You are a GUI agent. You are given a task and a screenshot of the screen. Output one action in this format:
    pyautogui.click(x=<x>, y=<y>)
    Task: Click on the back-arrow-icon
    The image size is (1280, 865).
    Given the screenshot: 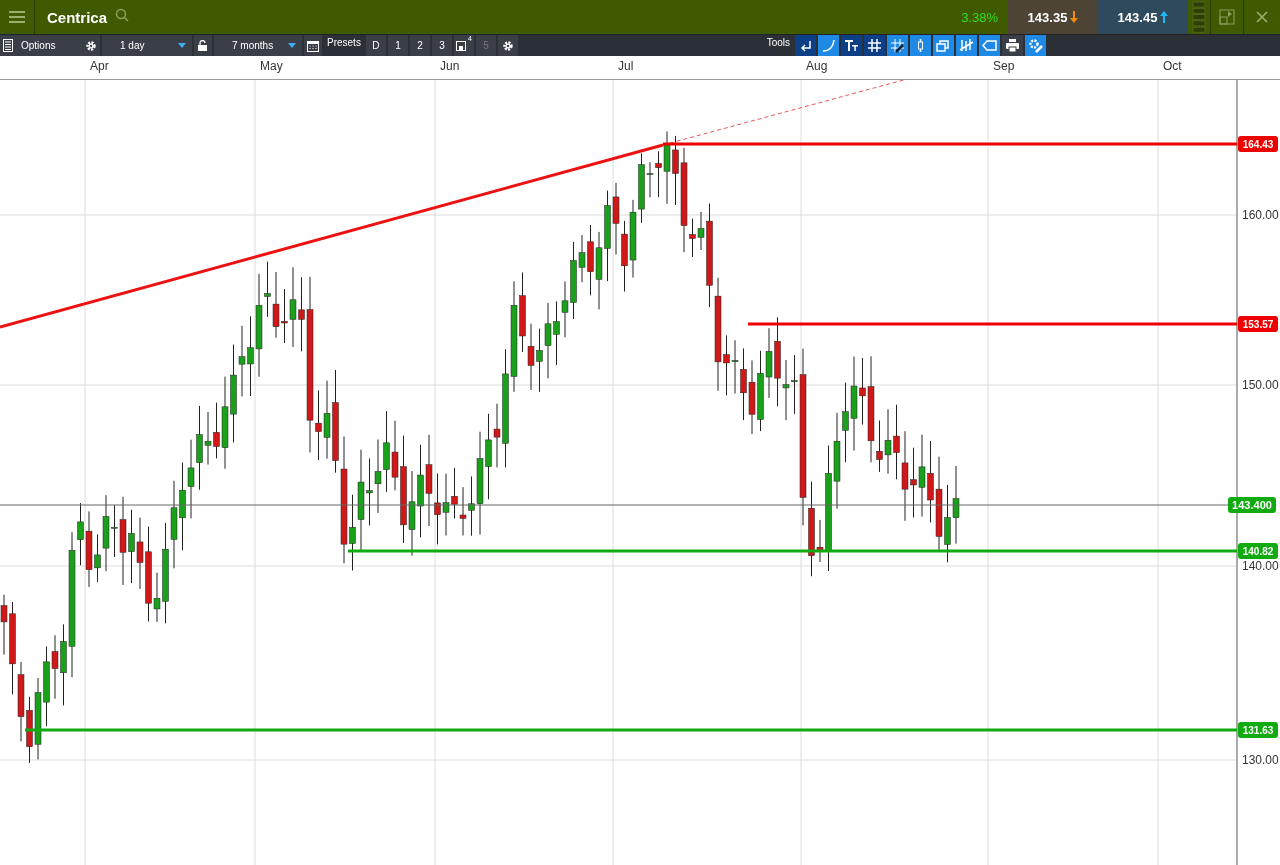 What is the action you would take?
    pyautogui.click(x=805, y=46)
    